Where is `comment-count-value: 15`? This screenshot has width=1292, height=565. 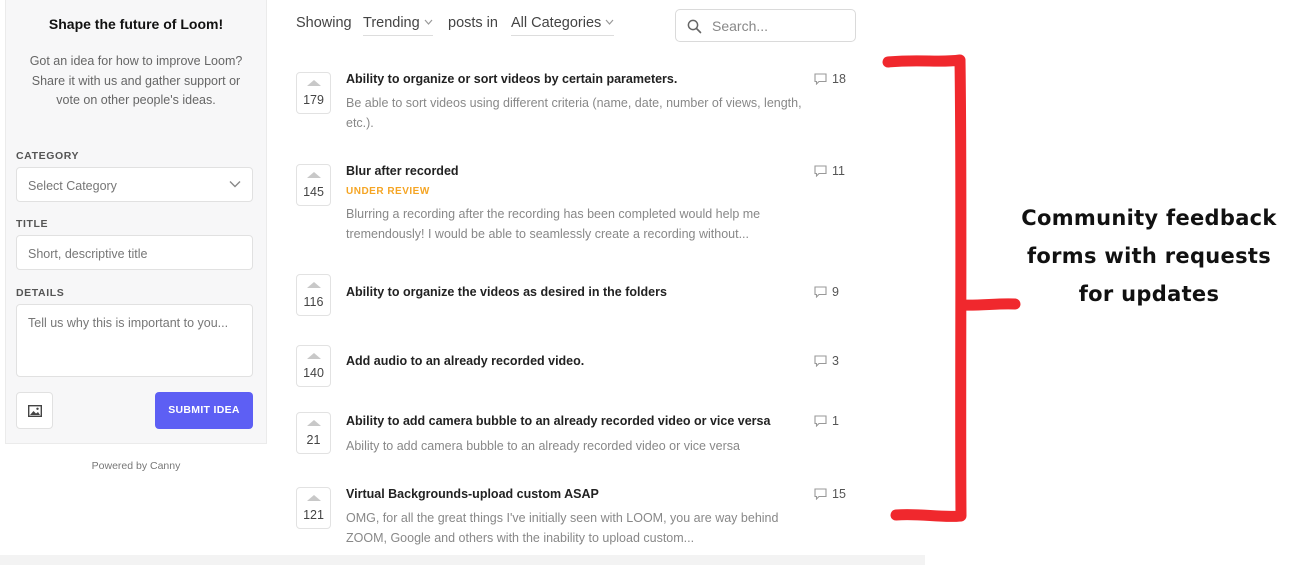
comment-count-value: 15 is located at coordinates (839, 494).